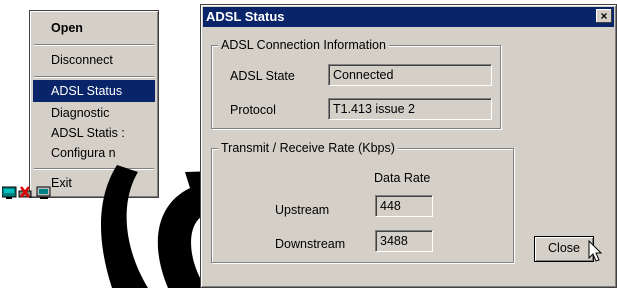  Describe the element at coordinates (410, 75) in the screenshot. I see `adsl-state-field: Connected` at that location.